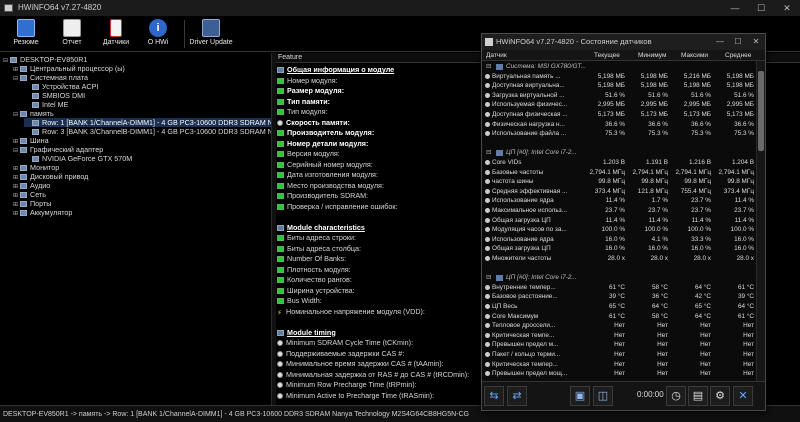 The width and height of the screenshot is (800, 422). I want to click on section-header: Общая информация о модуле, so click(335, 70).